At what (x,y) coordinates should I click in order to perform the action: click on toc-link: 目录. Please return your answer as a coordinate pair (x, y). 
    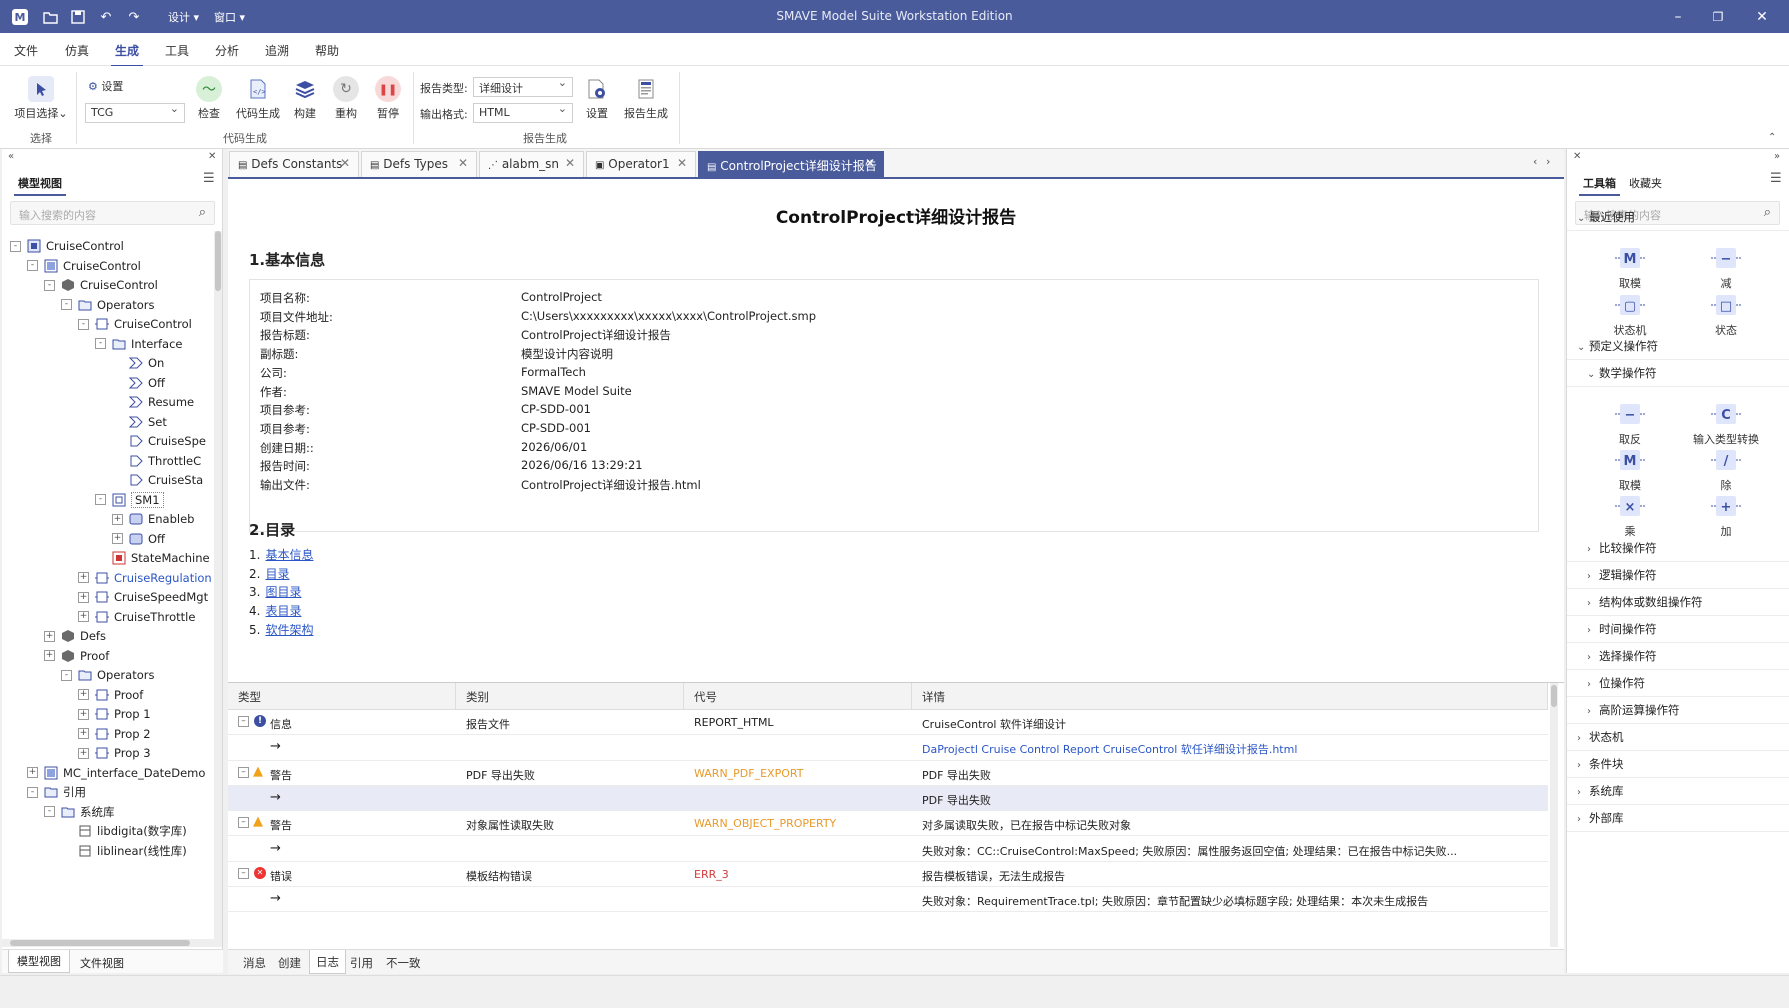
    Looking at the image, I should click on (277, 574).